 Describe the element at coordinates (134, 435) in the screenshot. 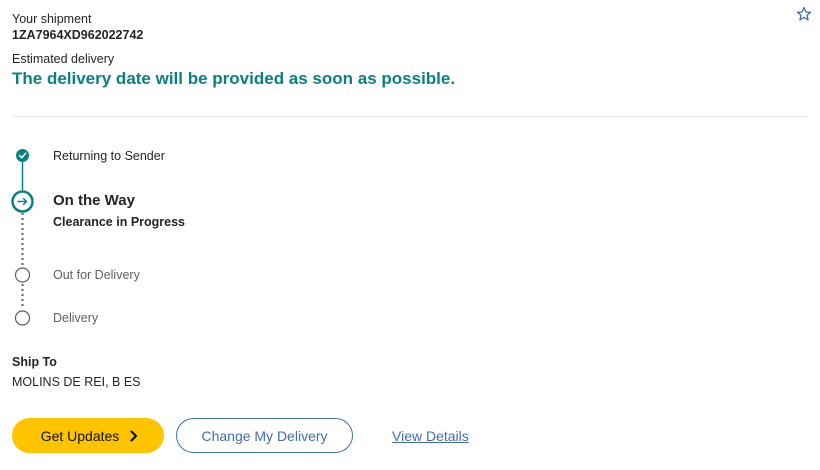

I see `chevron-right-icon` at that location.